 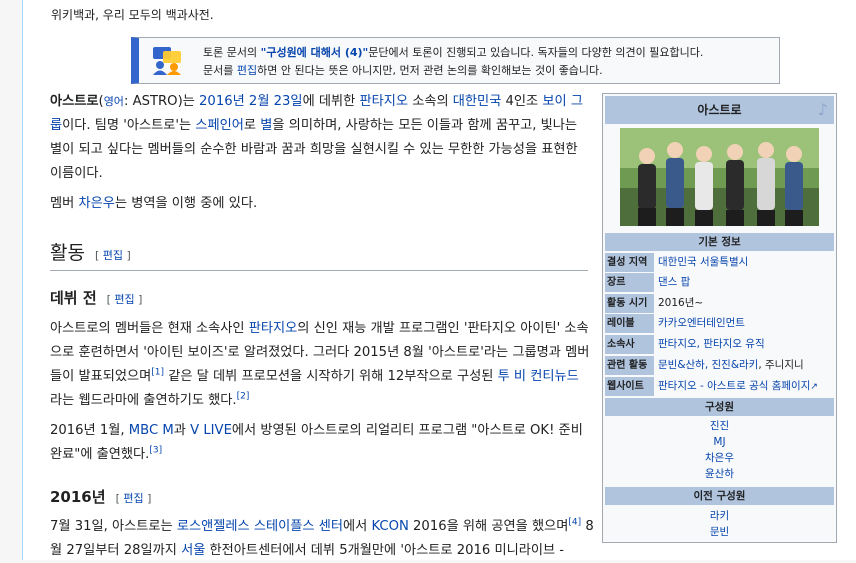 I want to click on edit-link: 편집, so click(x=247, y=70).